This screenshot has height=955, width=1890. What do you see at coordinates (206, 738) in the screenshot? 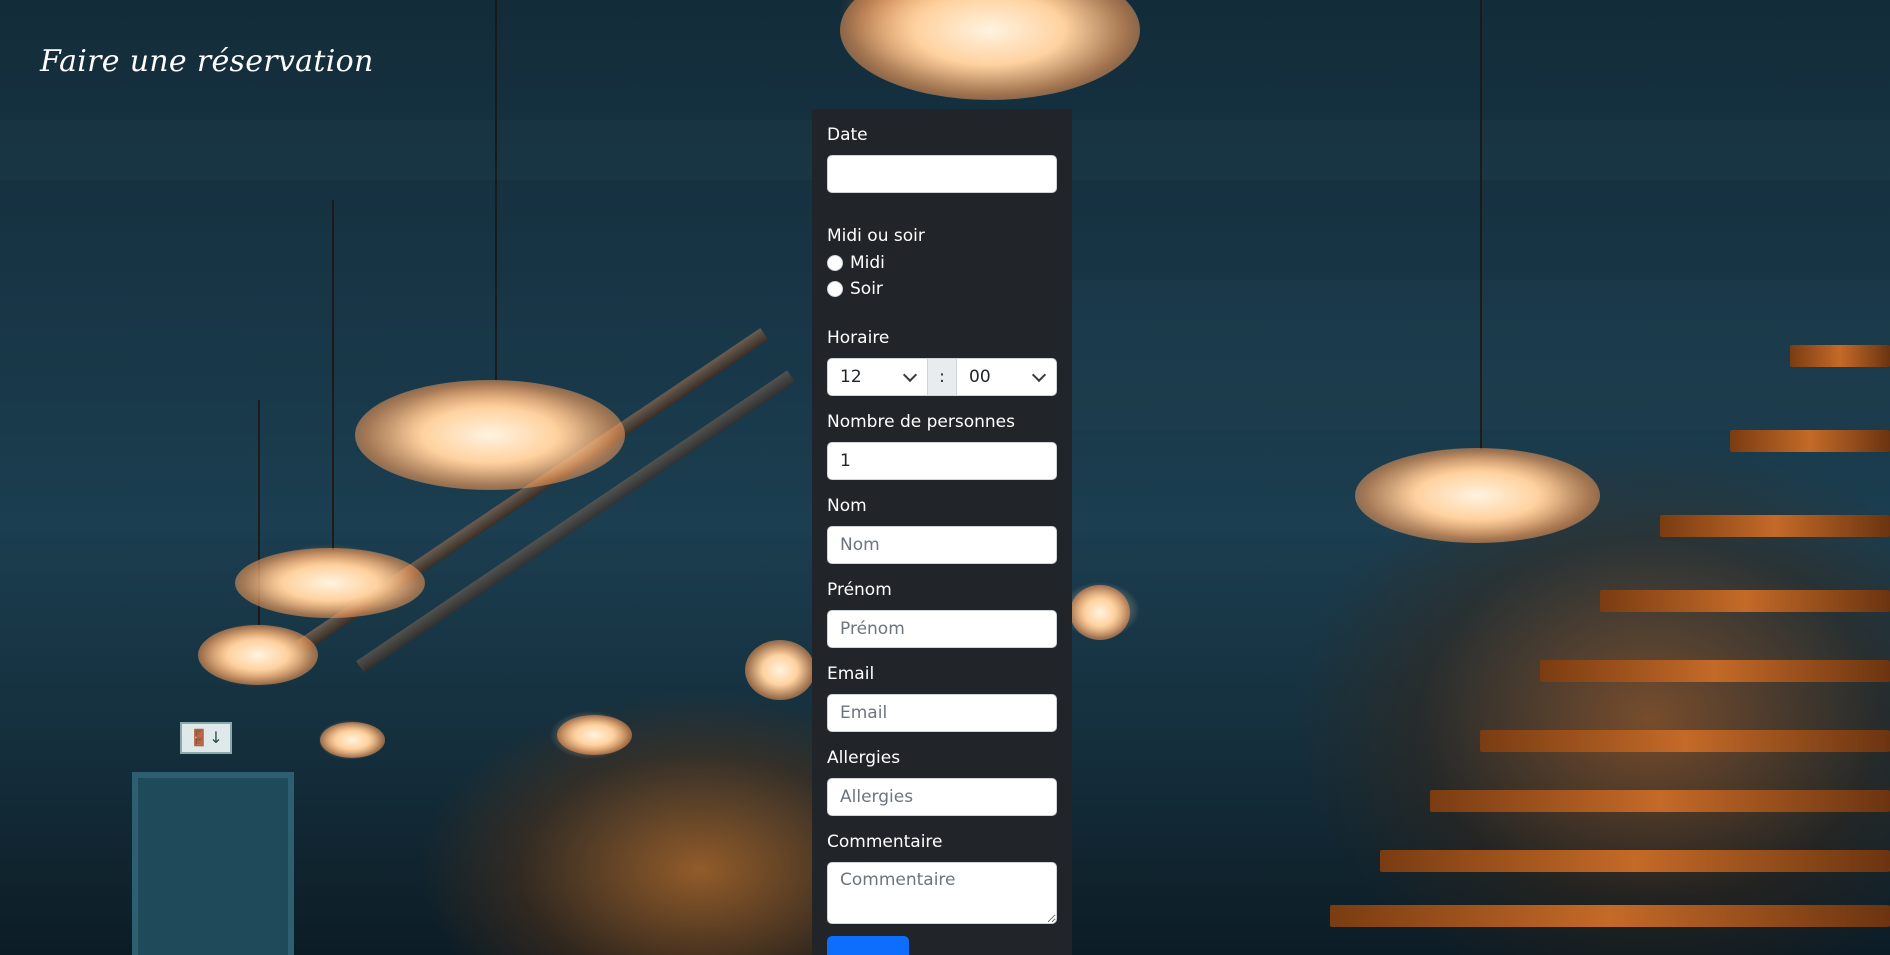
I see `exit-sign-icon: 🚪↓` at bounding box center [206, 738].